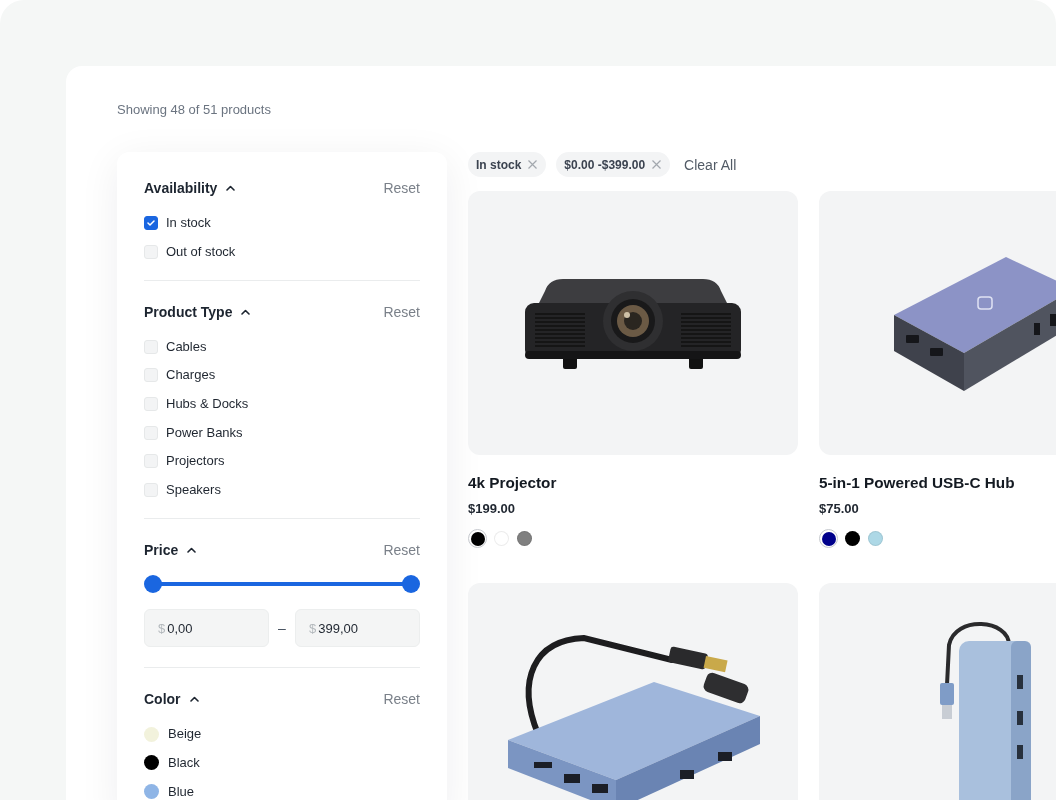  I want to click on color-label: Beige, so click(185, 734).